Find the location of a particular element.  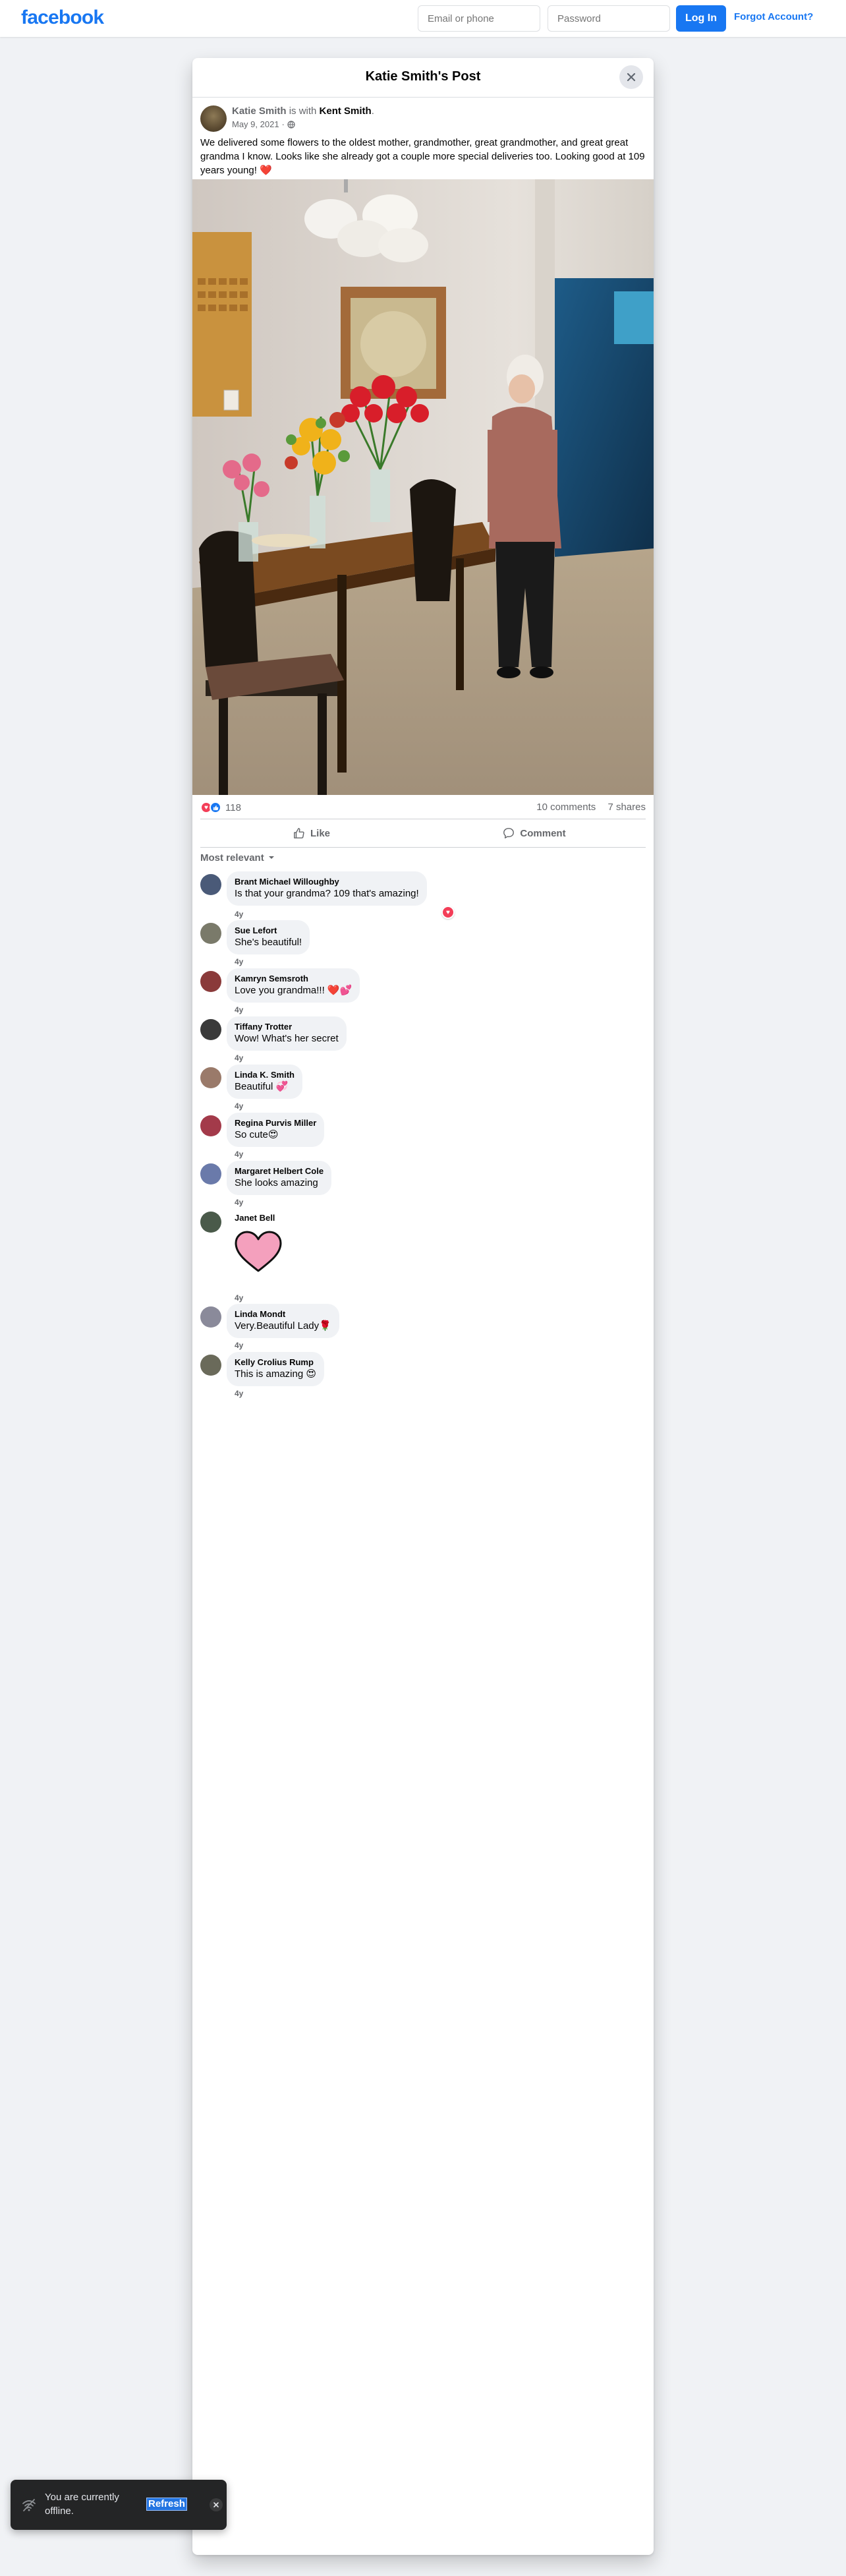

comment-bubble: Sue Lefort She's beautiful! is located at coordinates (268, 937).